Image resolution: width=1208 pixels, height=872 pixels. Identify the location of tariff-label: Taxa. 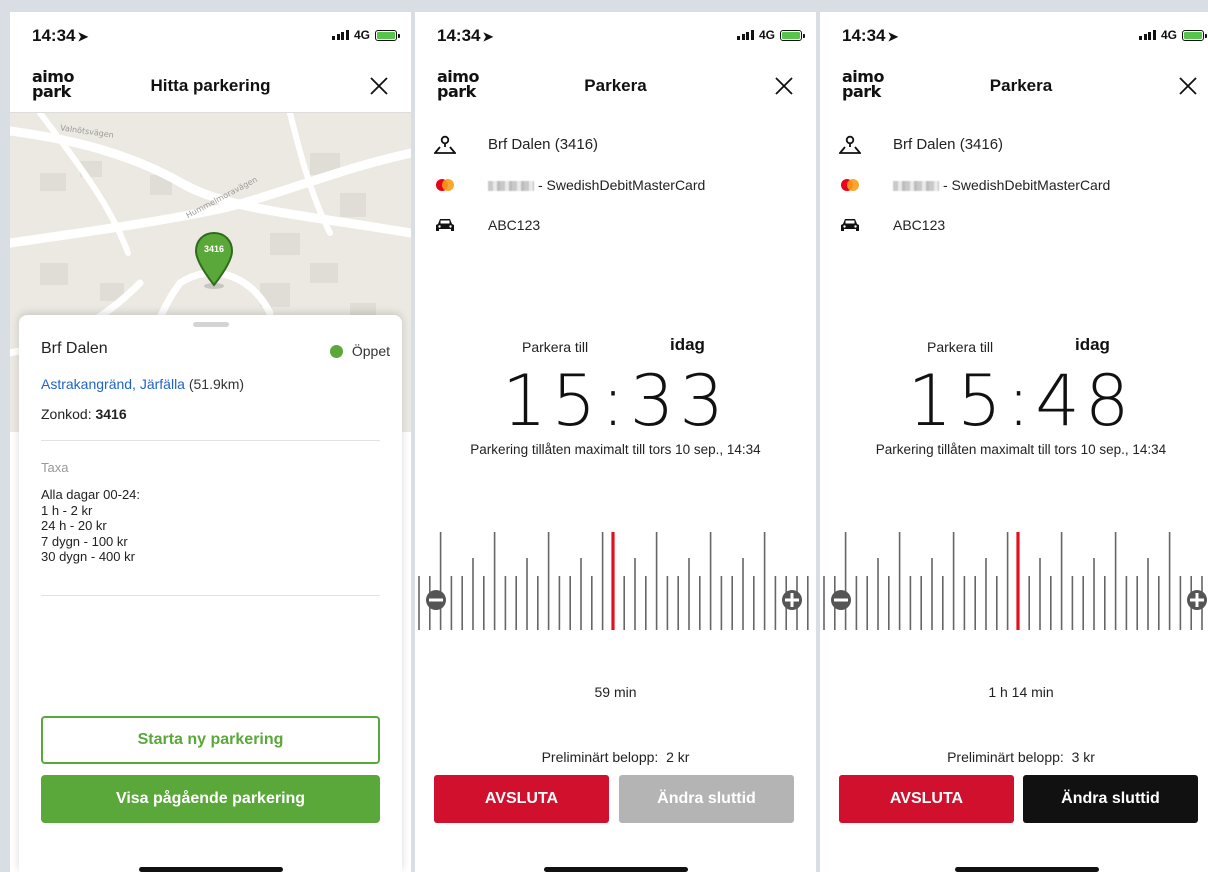
(55, 467).